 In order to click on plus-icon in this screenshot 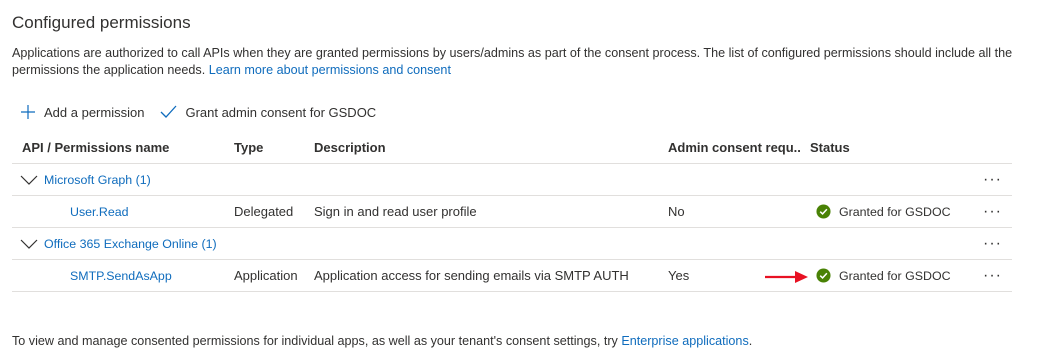, I will do `click(28, 112)`.